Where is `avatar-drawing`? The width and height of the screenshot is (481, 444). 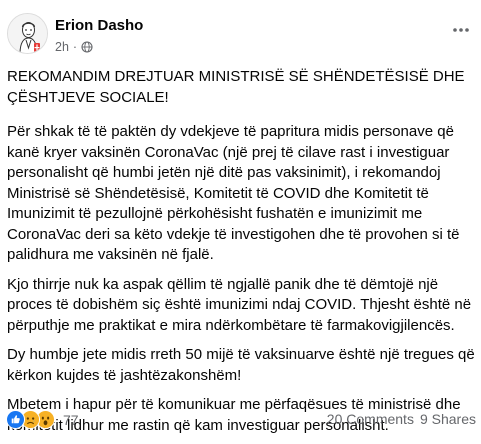
avatar-drawing is located at coordinates (27, 33).